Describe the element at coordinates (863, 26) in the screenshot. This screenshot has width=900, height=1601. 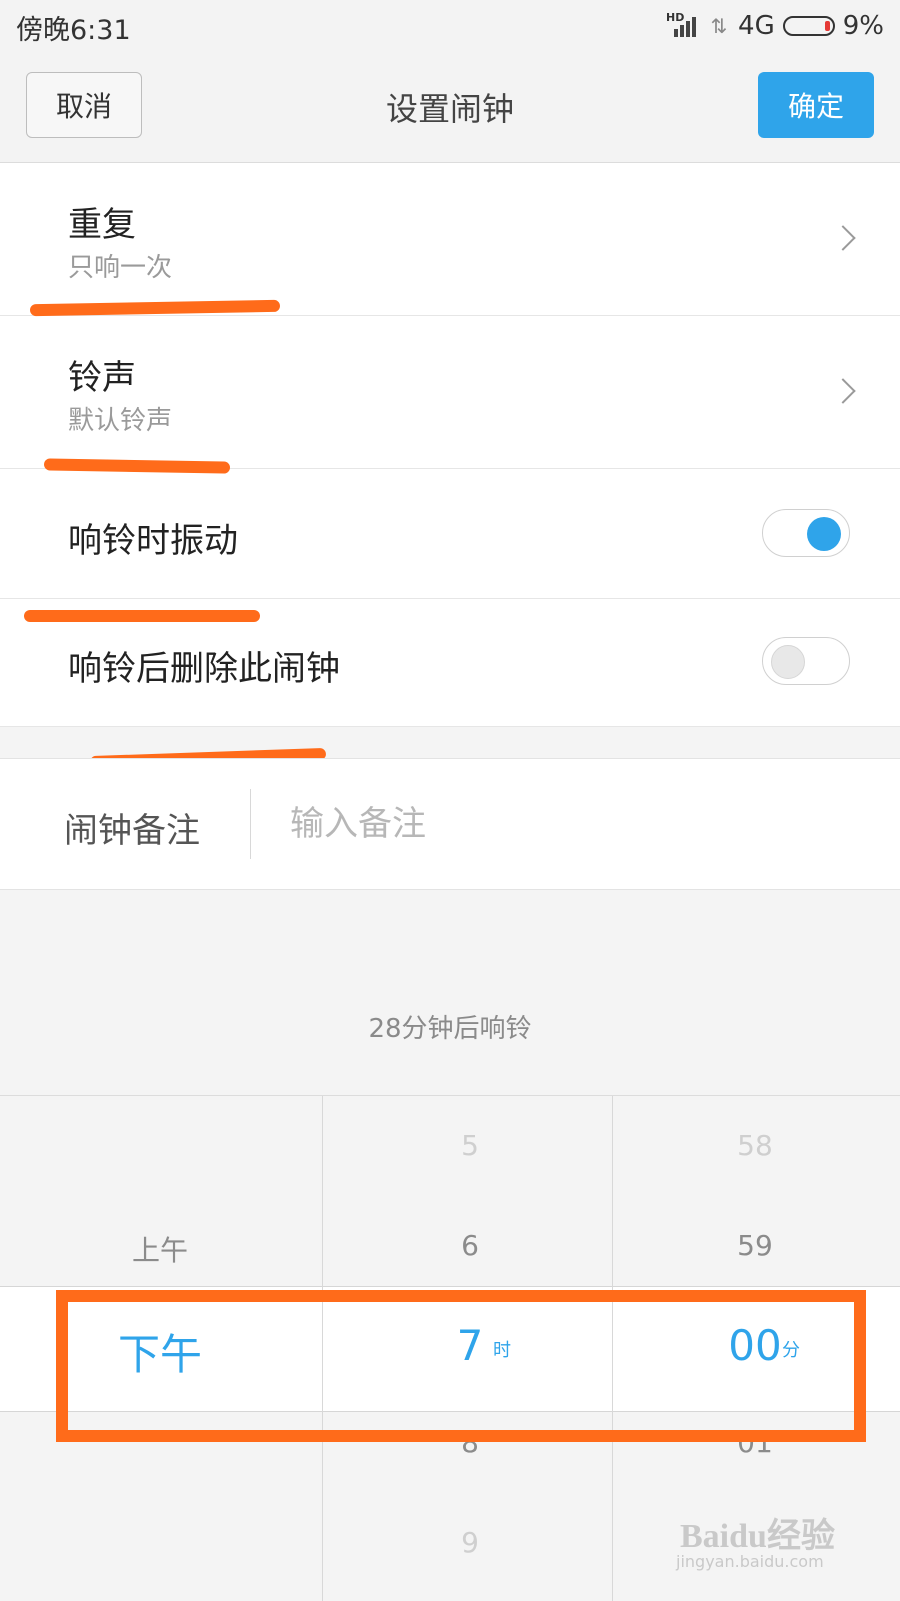
I see `battery-percent: 9%` at that location.